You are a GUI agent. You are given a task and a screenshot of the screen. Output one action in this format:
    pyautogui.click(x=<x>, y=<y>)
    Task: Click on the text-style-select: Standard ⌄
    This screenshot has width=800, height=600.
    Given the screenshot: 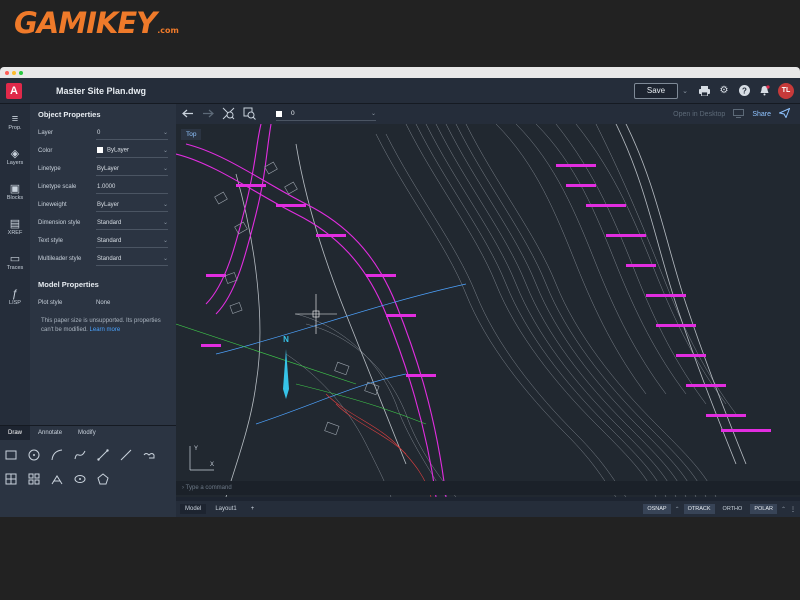 What is the action you would take?
    pyautogui.click(x=132, y=241)
    